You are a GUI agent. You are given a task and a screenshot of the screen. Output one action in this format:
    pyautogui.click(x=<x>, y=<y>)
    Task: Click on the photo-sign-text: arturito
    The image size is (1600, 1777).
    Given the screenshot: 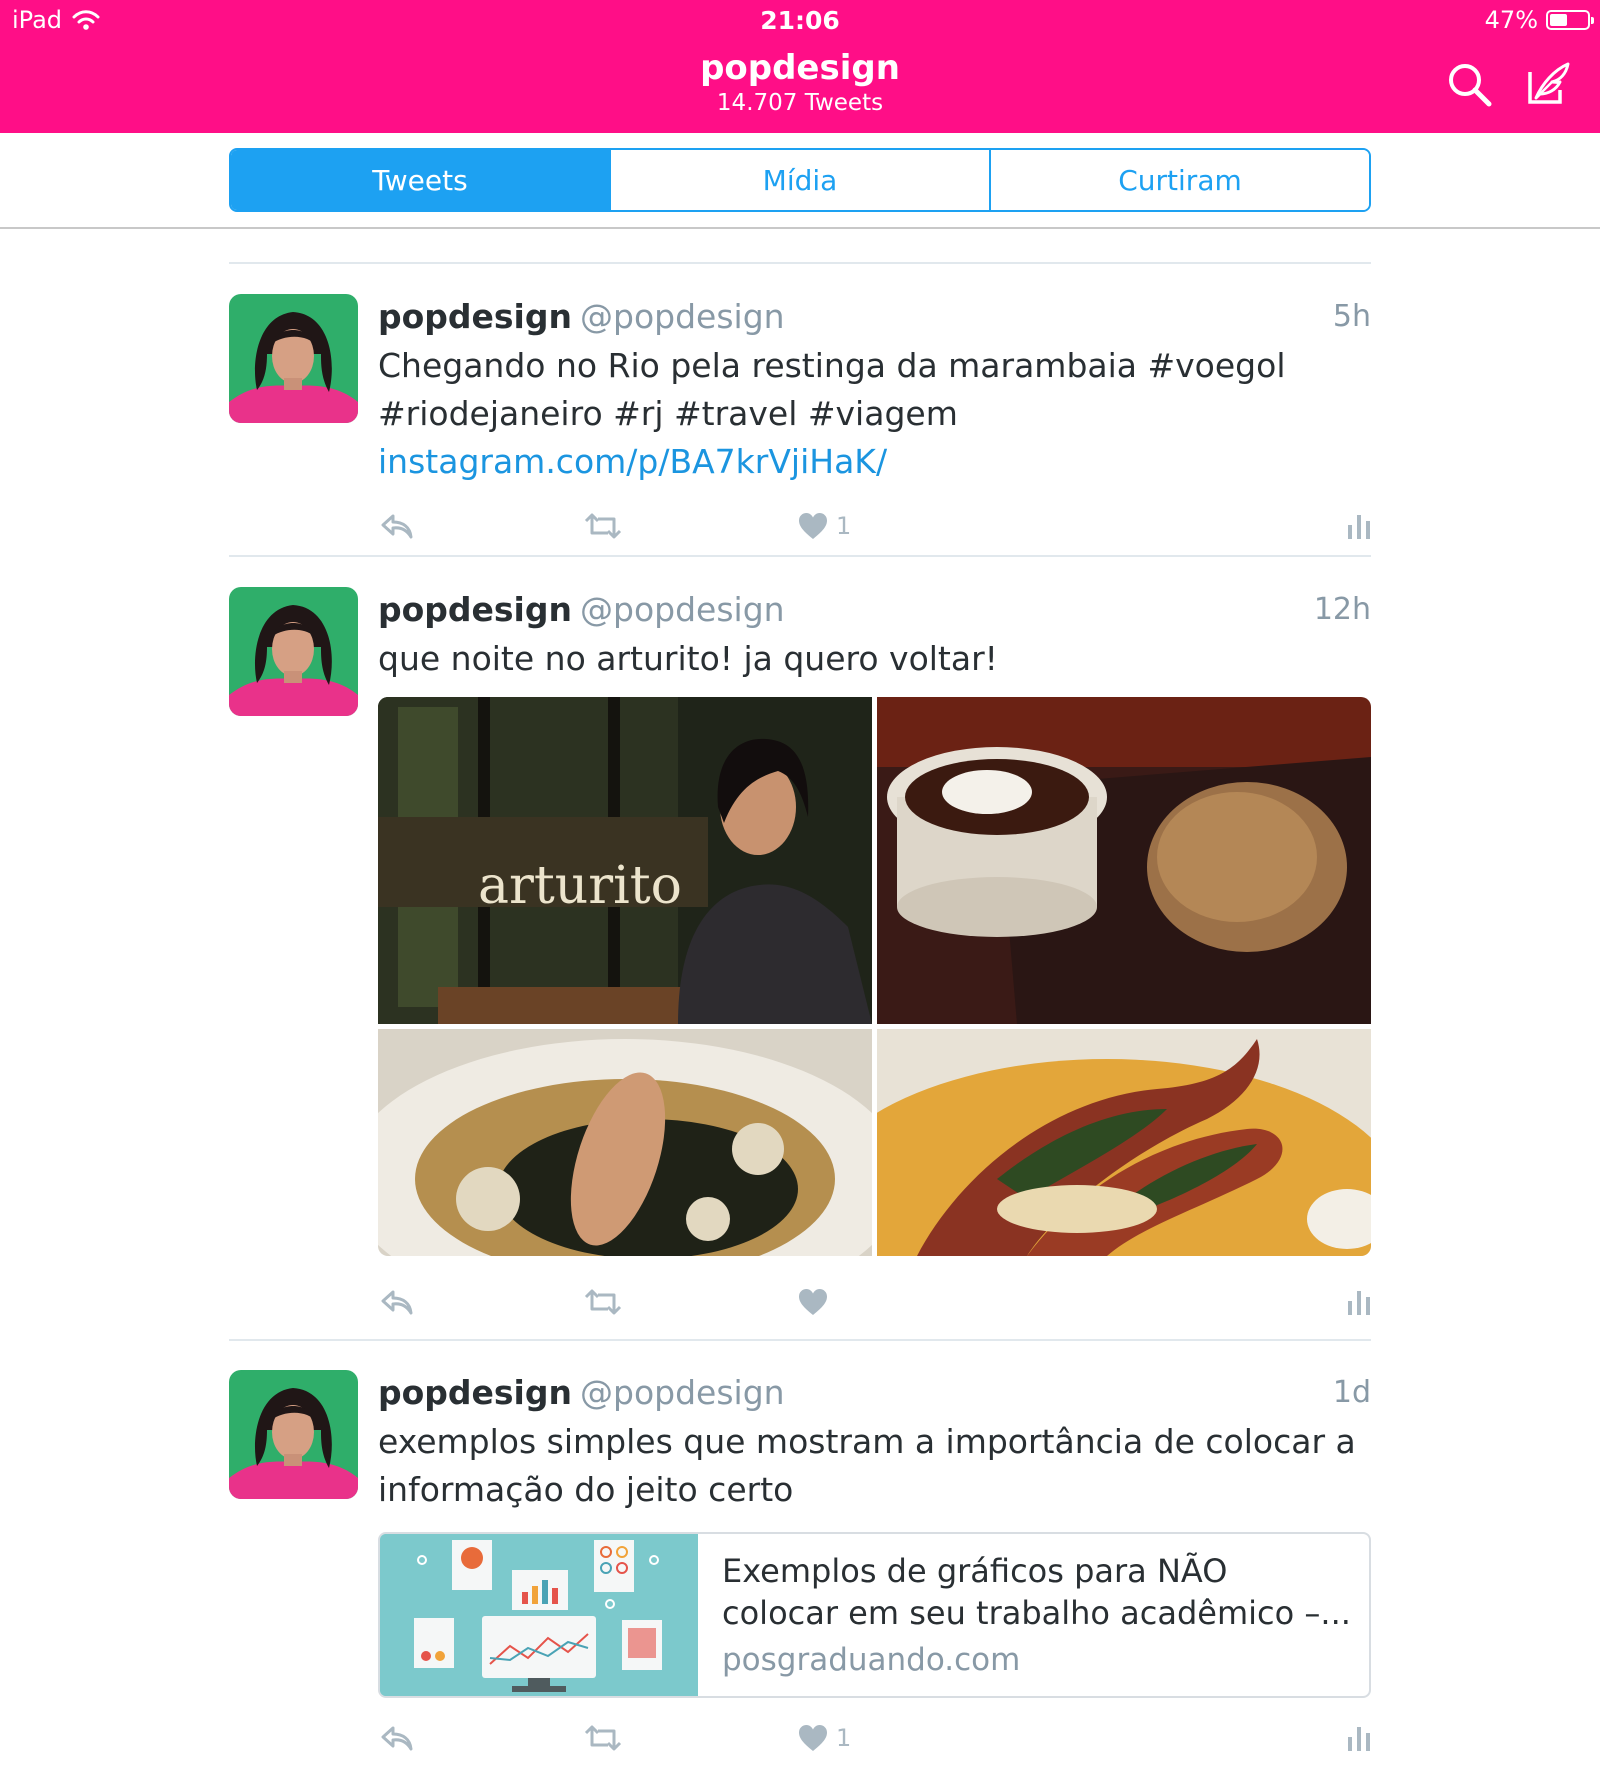 What is the action you would take?
    pyautogui.click(x=580, y=886)
    